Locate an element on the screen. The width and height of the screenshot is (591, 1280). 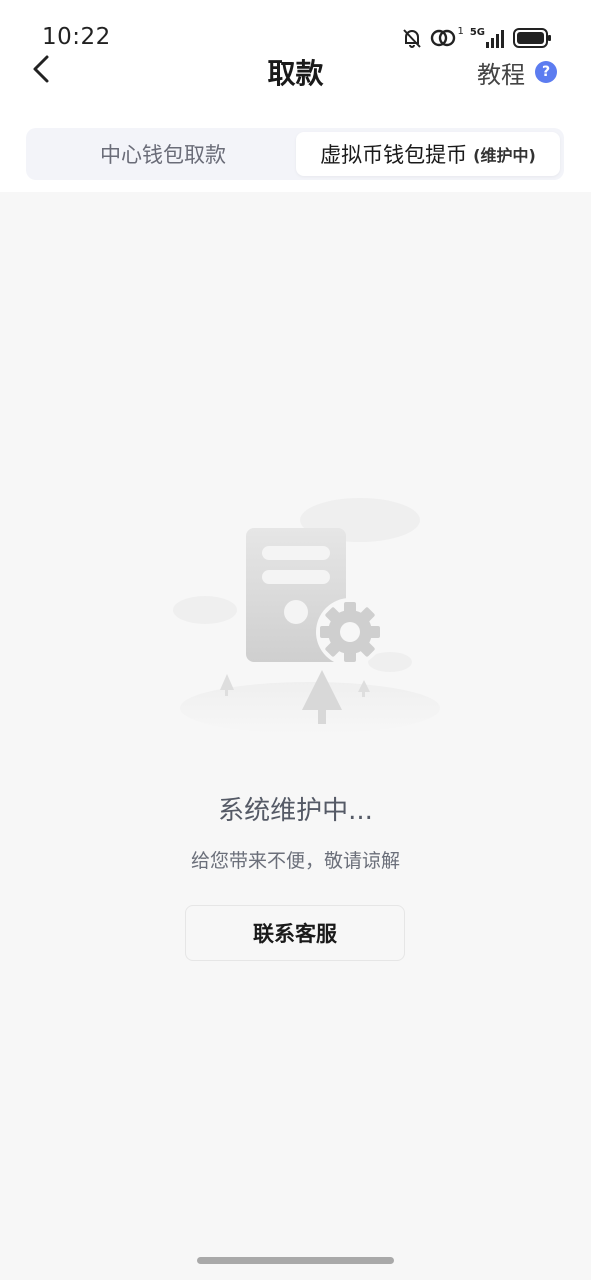
home-indicator is located at coordinates (295, 1260).